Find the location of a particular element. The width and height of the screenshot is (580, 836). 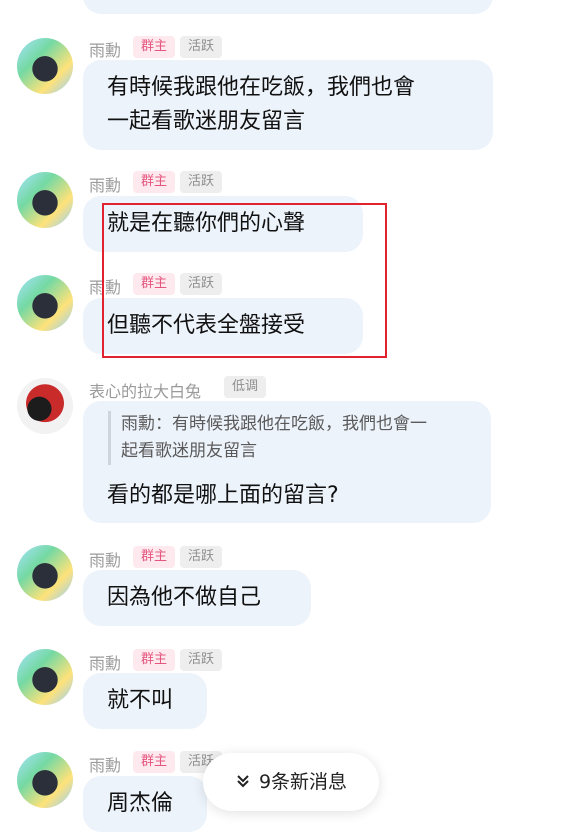

message-text: 就不叫 is located at coordinates (140, 700).